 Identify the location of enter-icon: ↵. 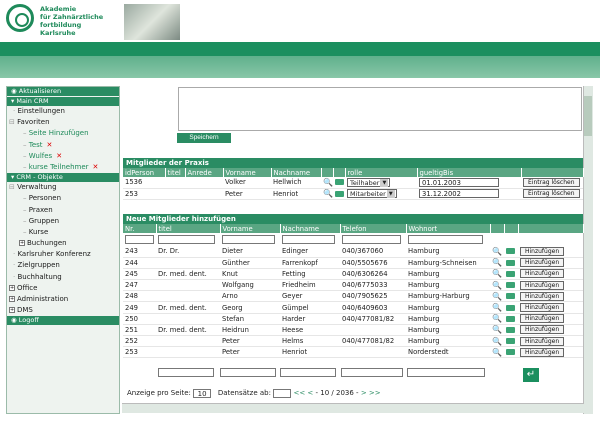
(531, 375).